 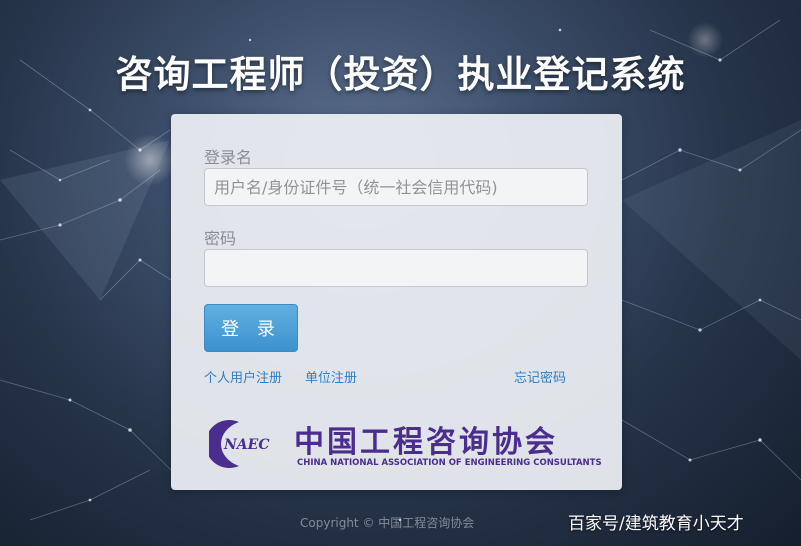 I want to click on username-label: 登录名, so click(x=228, y=157).